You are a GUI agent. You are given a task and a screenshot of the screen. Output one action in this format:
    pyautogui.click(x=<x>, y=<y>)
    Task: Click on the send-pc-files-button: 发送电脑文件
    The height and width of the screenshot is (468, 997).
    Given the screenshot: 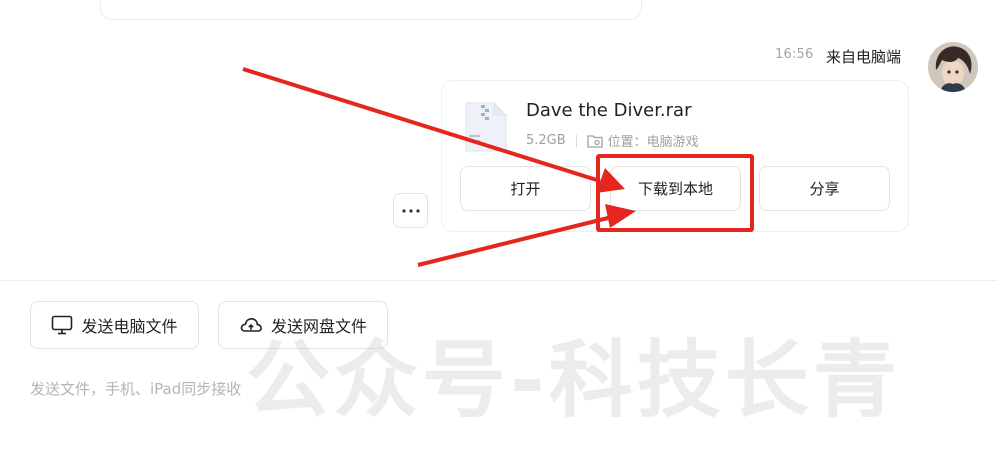 What is the action you would take?
    pyautogui.click(x=114, y=325)
    